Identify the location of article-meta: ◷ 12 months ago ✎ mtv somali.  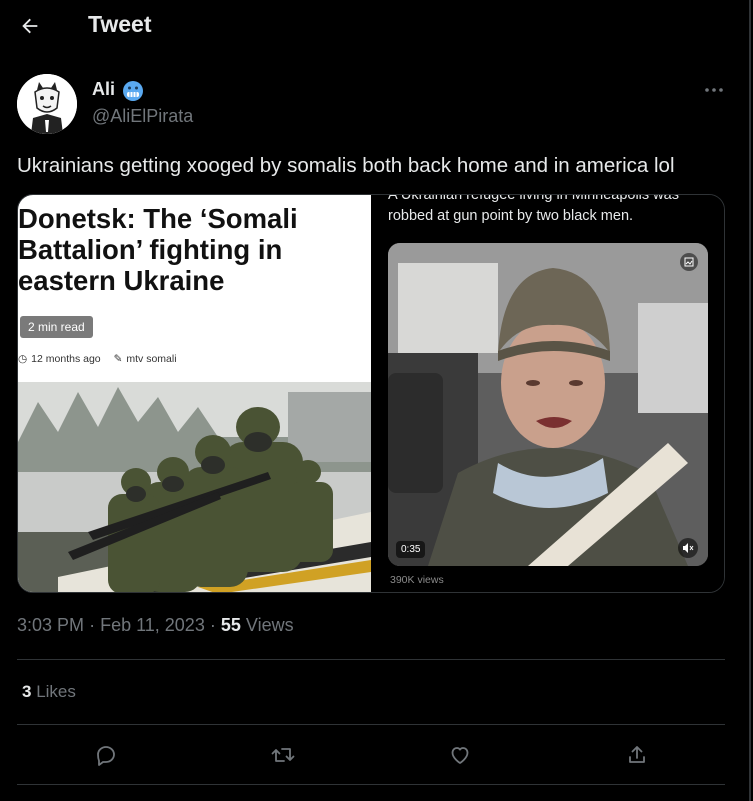
(99, 359).